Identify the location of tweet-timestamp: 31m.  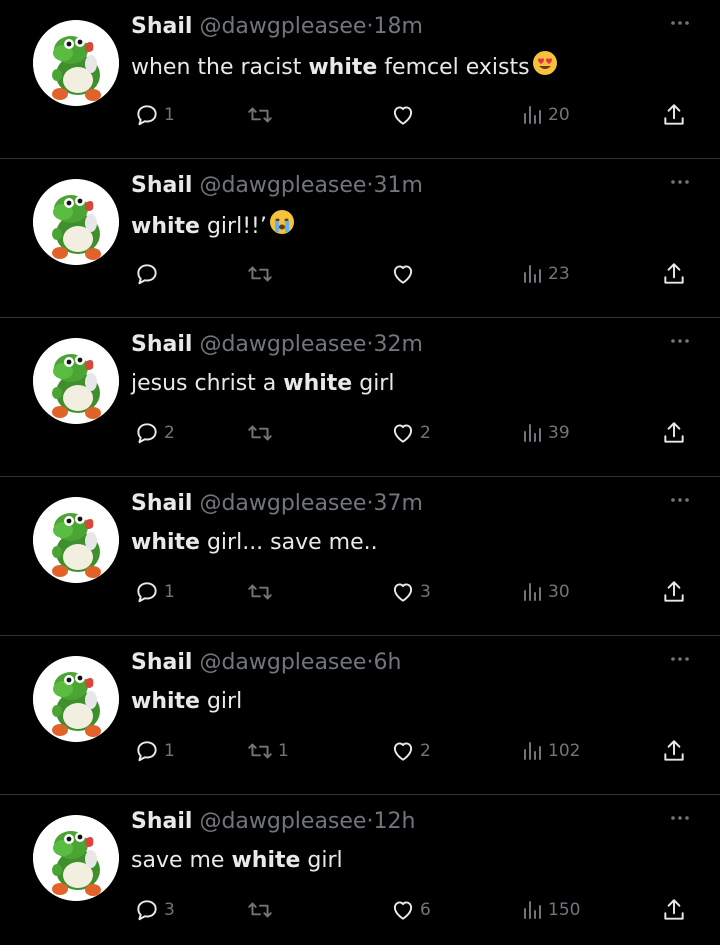
(397, 185).